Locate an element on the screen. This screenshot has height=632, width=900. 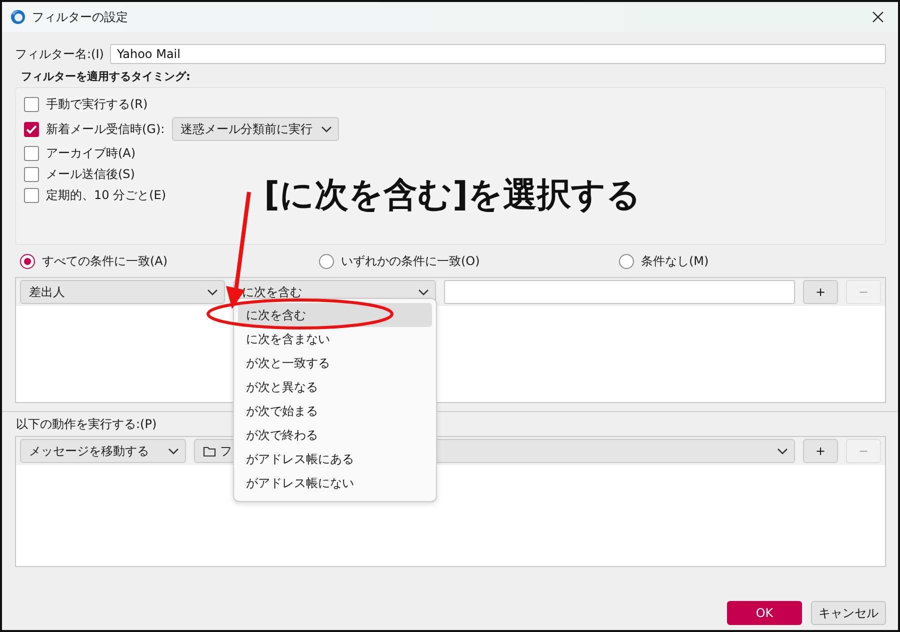
ok-button: OK is located at coordinates (764, 613).